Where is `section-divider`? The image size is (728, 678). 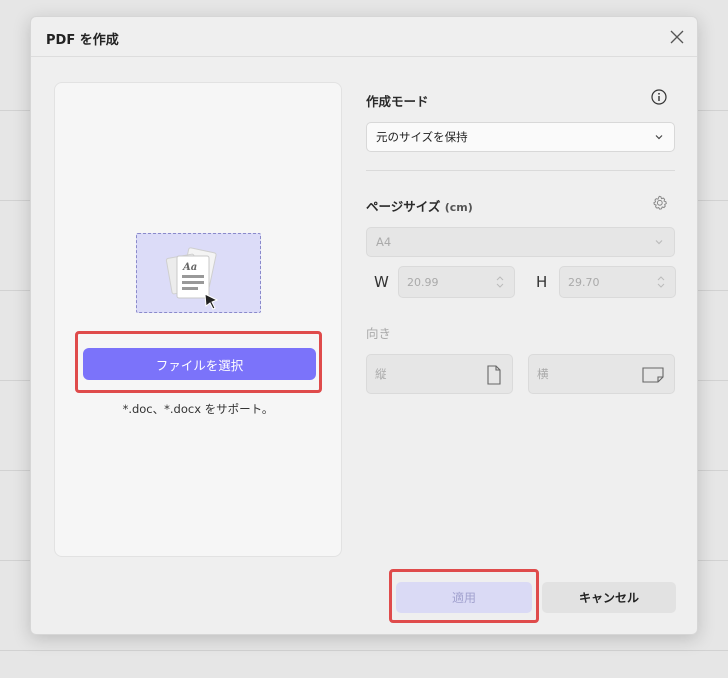 section-divider is located at coordinates (520, 170).